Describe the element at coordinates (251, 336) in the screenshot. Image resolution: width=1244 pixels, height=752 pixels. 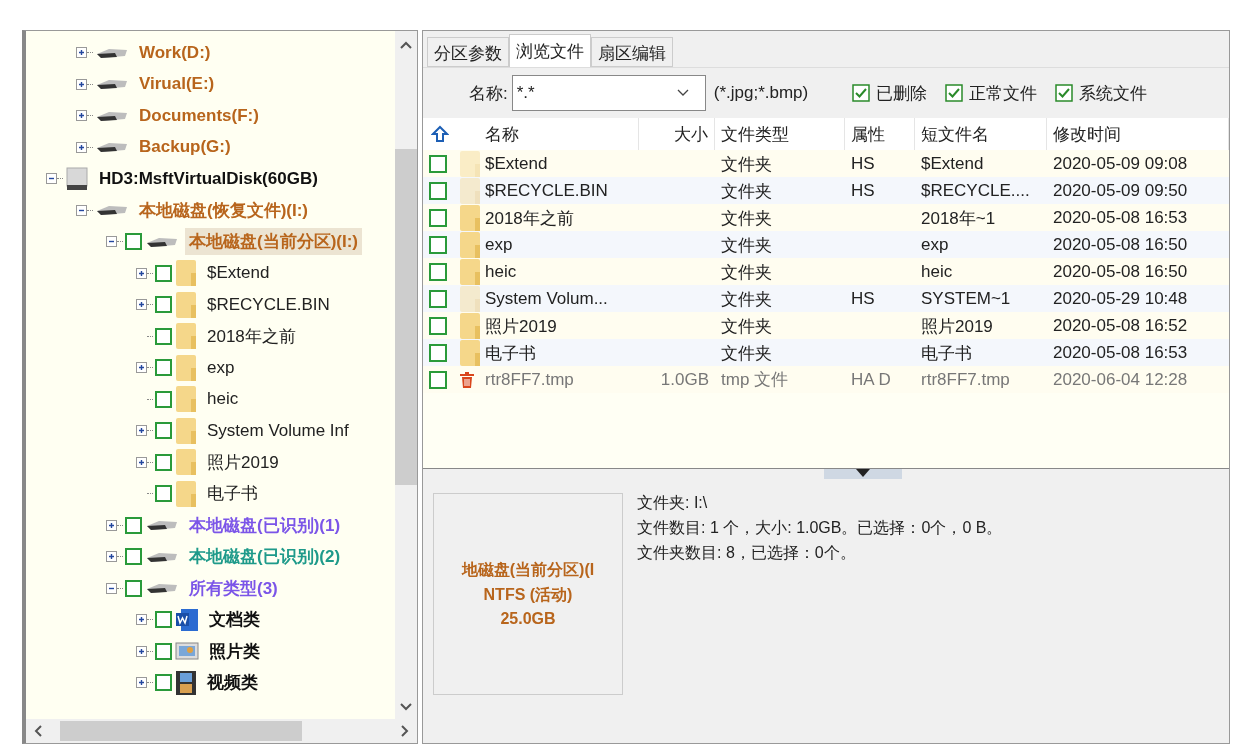
I see `tree-item: 2018年之前` at that location.